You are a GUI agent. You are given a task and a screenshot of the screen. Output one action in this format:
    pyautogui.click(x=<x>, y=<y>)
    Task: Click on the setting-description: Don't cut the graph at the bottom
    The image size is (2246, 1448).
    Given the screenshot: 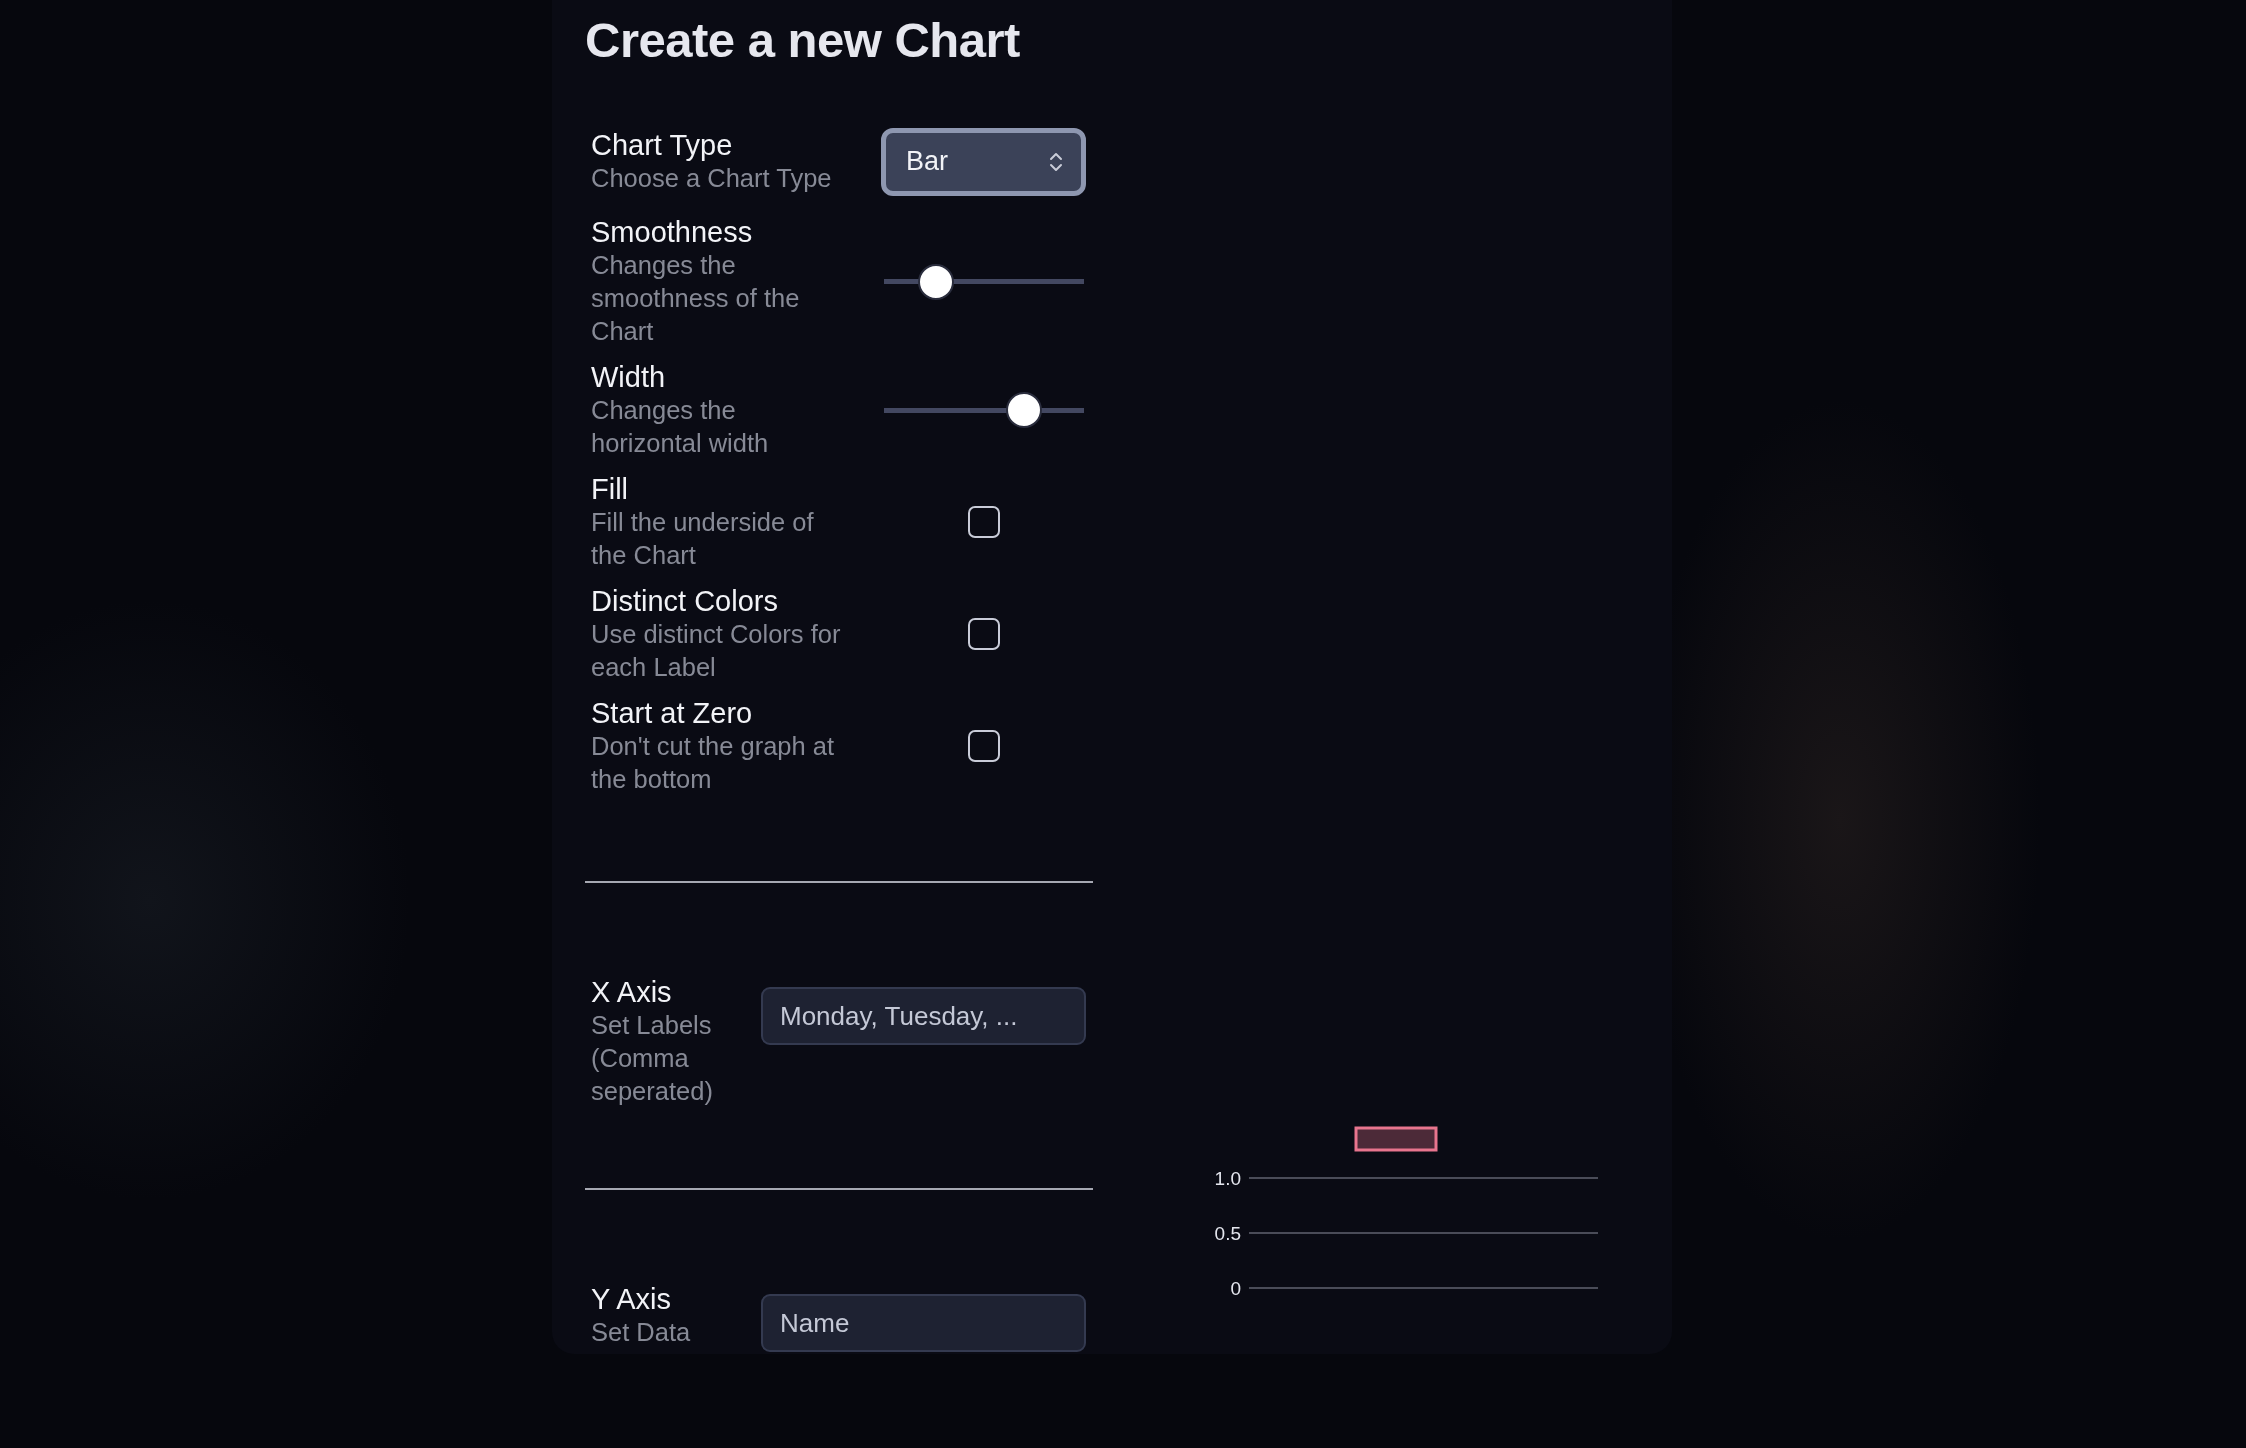 What is the action you would take?
    pyautogui.click(x=713, y=763)
    